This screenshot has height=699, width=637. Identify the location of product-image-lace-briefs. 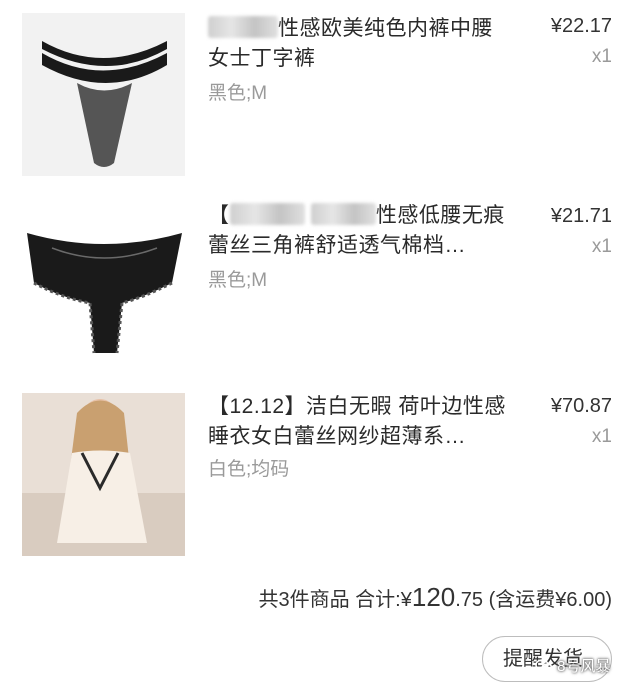
(103, 284).